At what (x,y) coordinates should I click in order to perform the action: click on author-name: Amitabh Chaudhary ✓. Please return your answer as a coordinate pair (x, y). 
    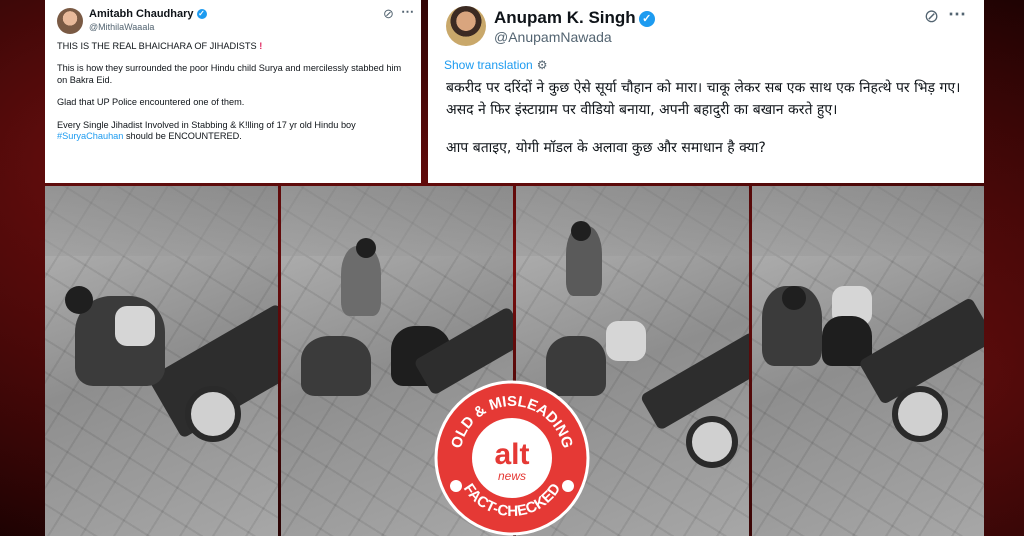
    Looking at the image, I should click on (148, 14).